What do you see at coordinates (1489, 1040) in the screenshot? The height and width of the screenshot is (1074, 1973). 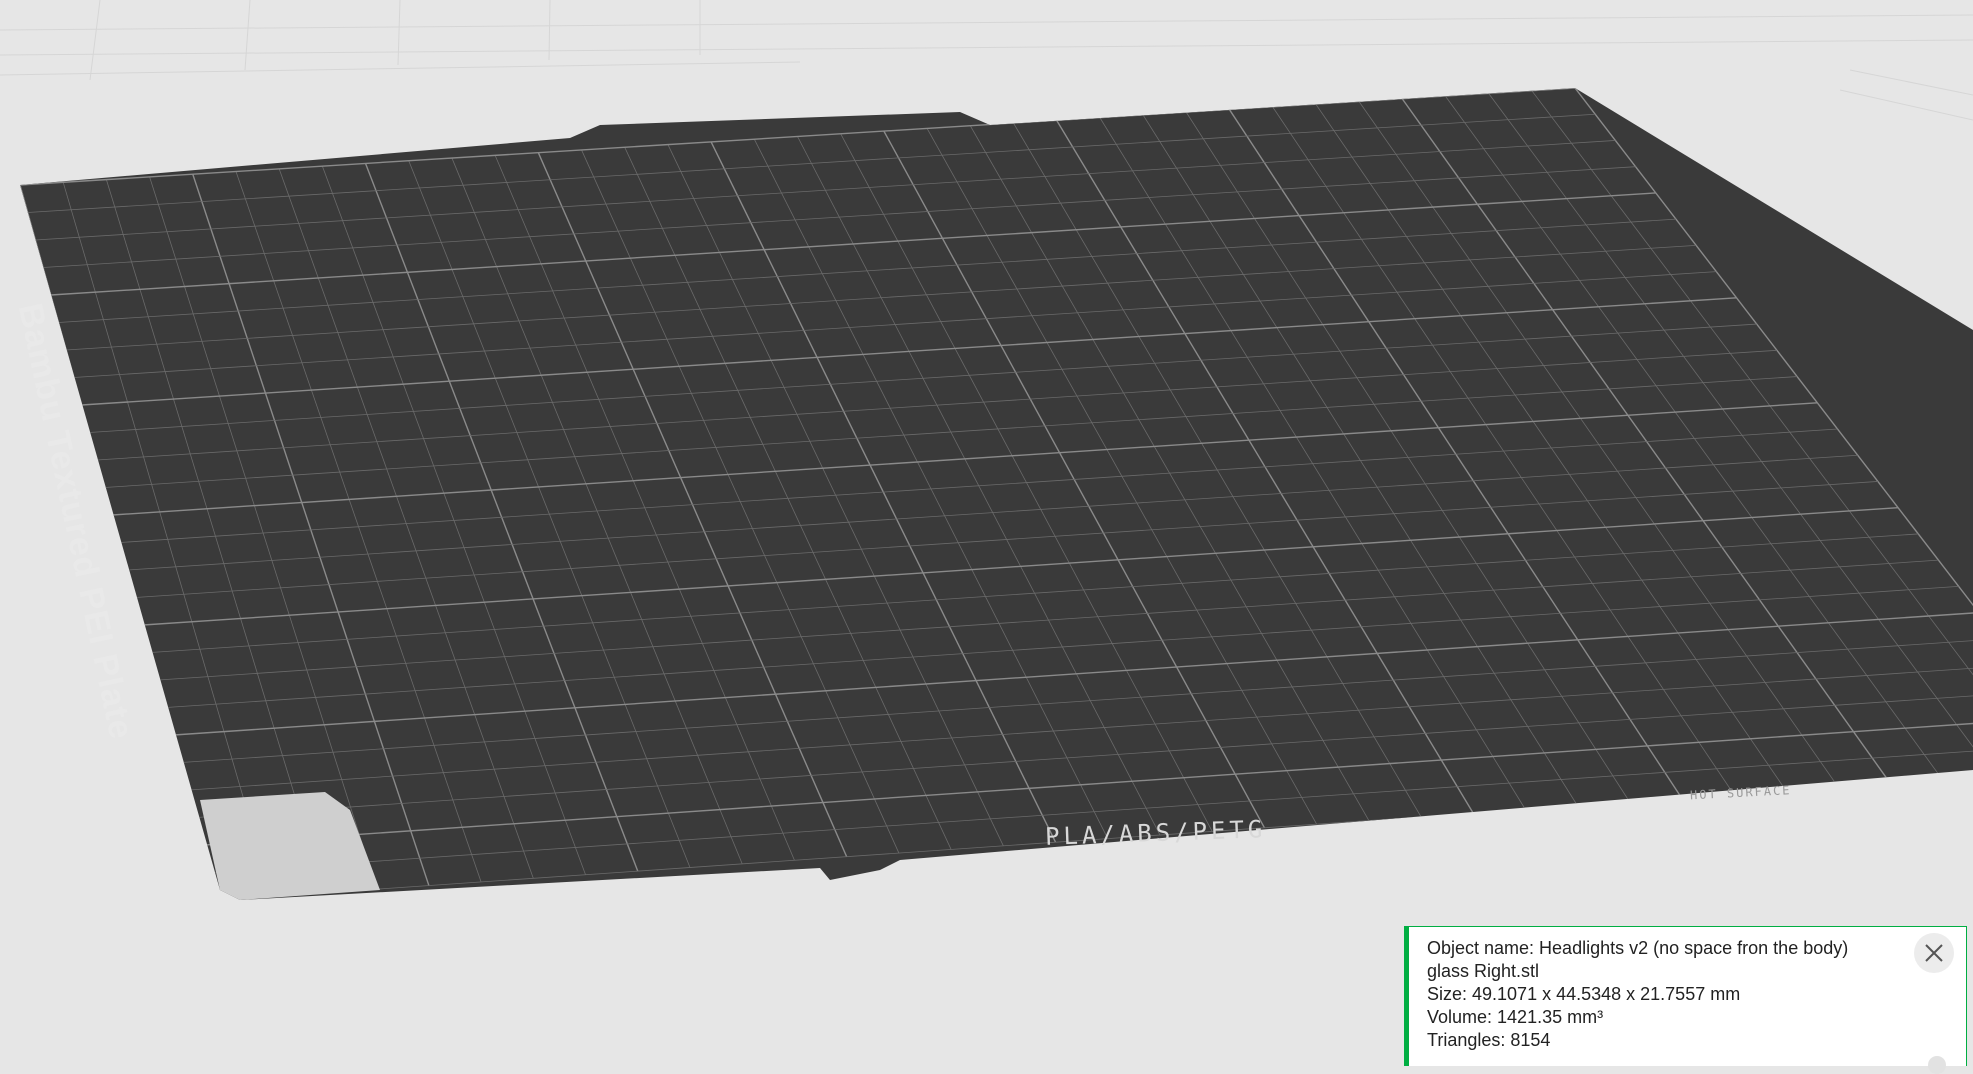 I see `object-triangles-line: Triangles: 8154` at bounding box center [1489, 1040].